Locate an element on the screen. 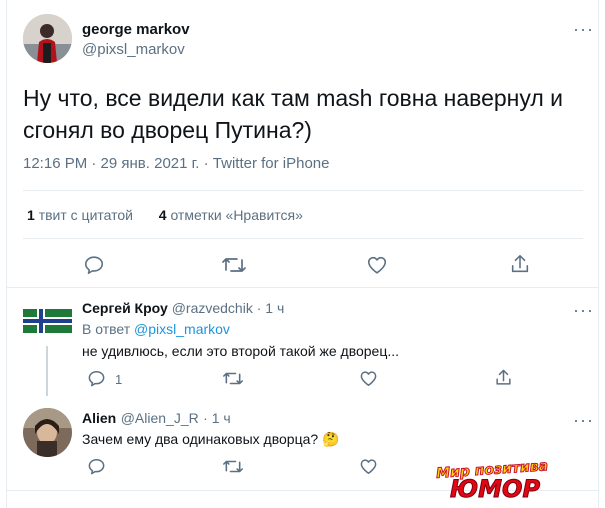 The image size is (605, 508). quote-tweets-link: 1 твит с цитатой is located at coordinates (80, 215).